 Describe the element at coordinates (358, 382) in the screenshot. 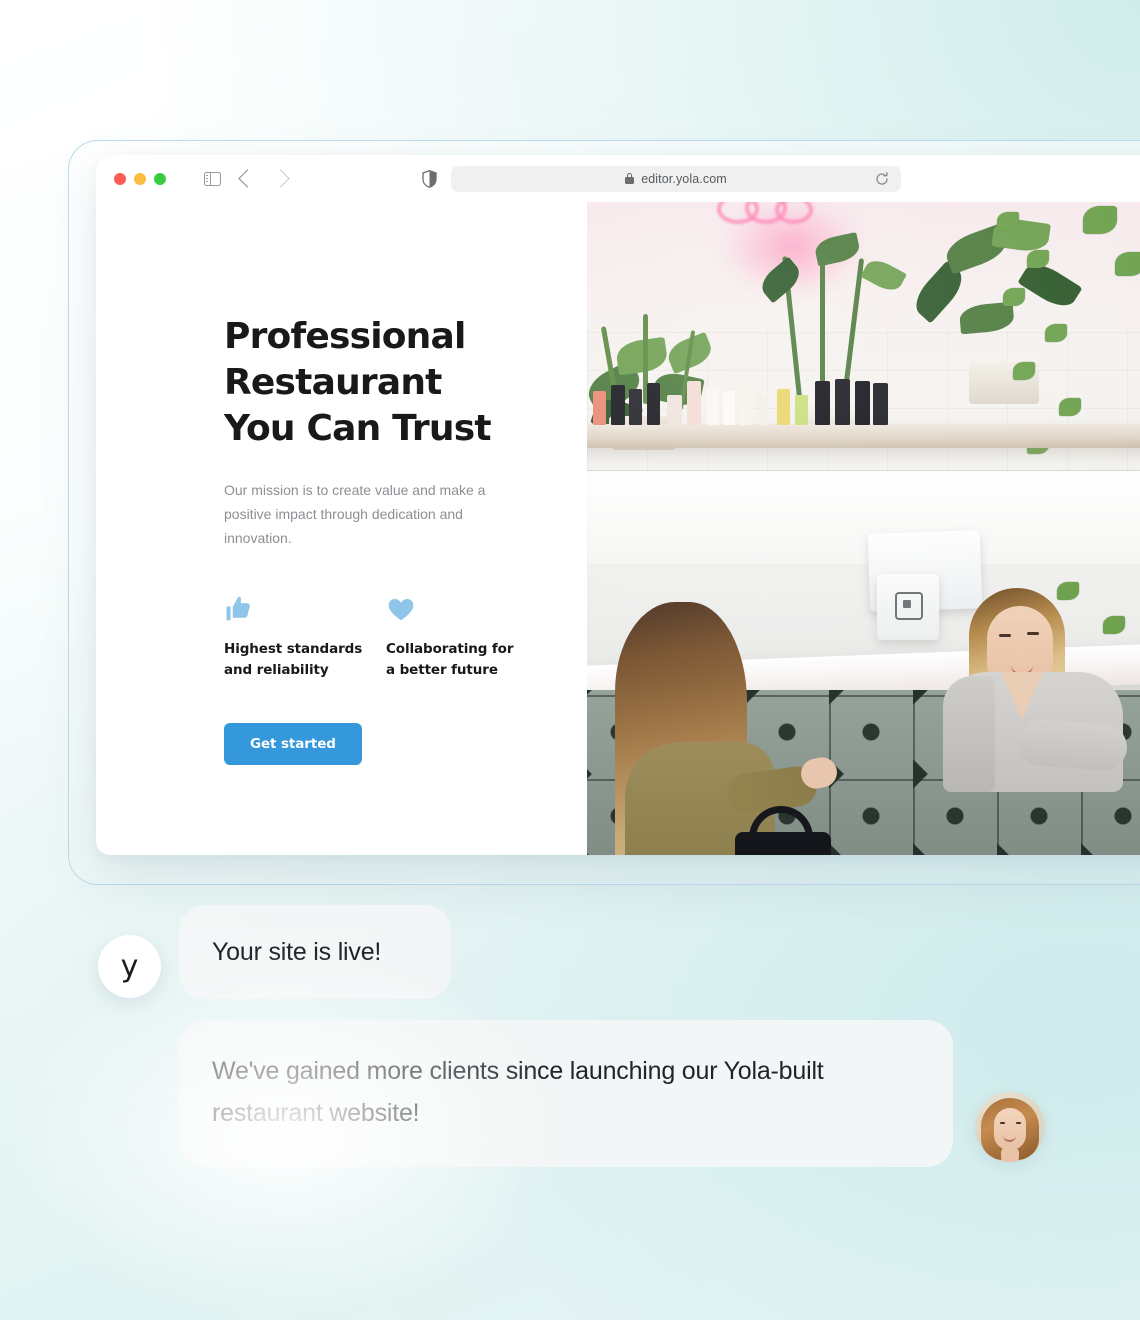

I see `page-title: Professional Restaurant You Can Trust` at that location.